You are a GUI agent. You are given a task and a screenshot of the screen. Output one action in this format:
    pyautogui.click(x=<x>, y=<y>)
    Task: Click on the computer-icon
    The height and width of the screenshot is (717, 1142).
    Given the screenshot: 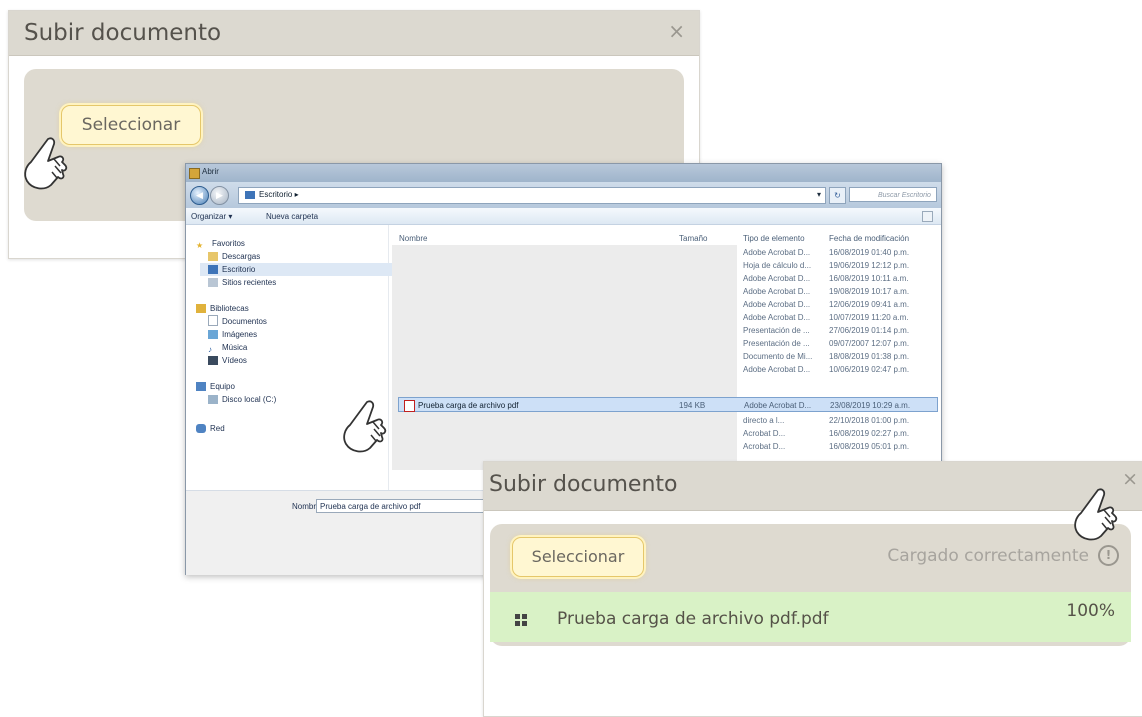 What is the action you would take?
    pyautogui.click(x=201, y=386)
    